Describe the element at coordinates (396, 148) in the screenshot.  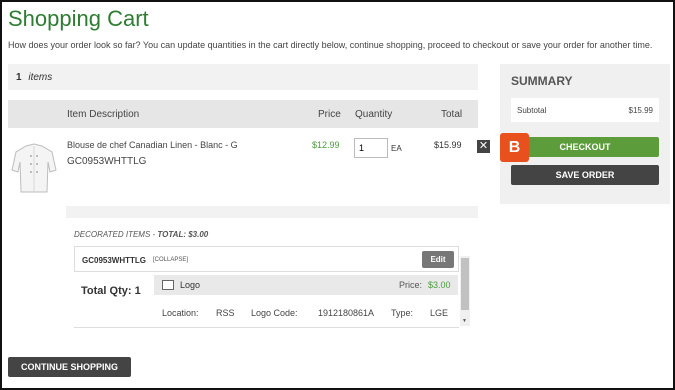
I see `quantity-unit: EA` at that location.